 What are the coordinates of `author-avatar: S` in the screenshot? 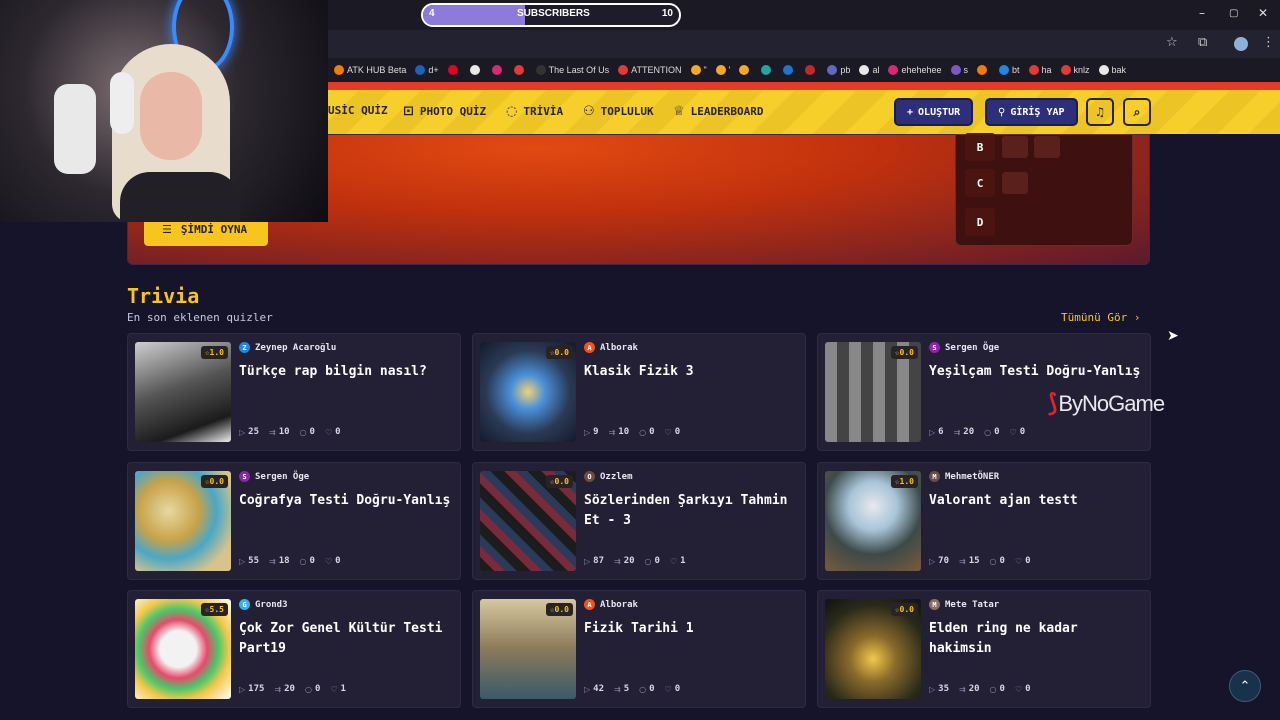 It's located at (244, 476).